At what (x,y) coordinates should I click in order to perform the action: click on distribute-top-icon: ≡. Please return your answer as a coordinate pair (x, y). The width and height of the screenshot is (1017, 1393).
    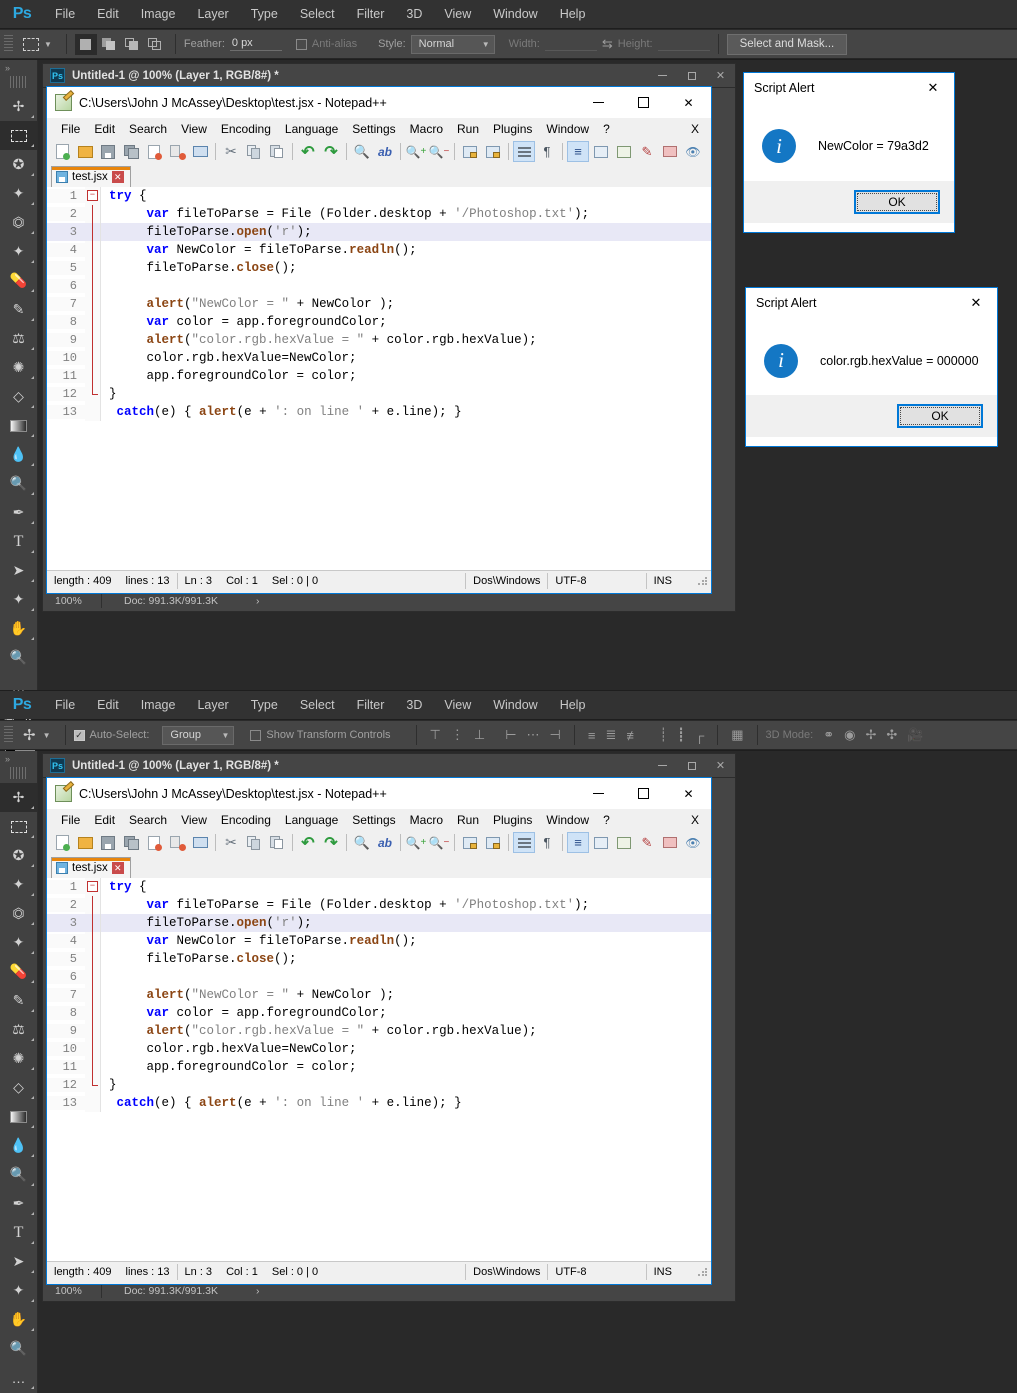
    Looking at the image, I should click on (592, 735).